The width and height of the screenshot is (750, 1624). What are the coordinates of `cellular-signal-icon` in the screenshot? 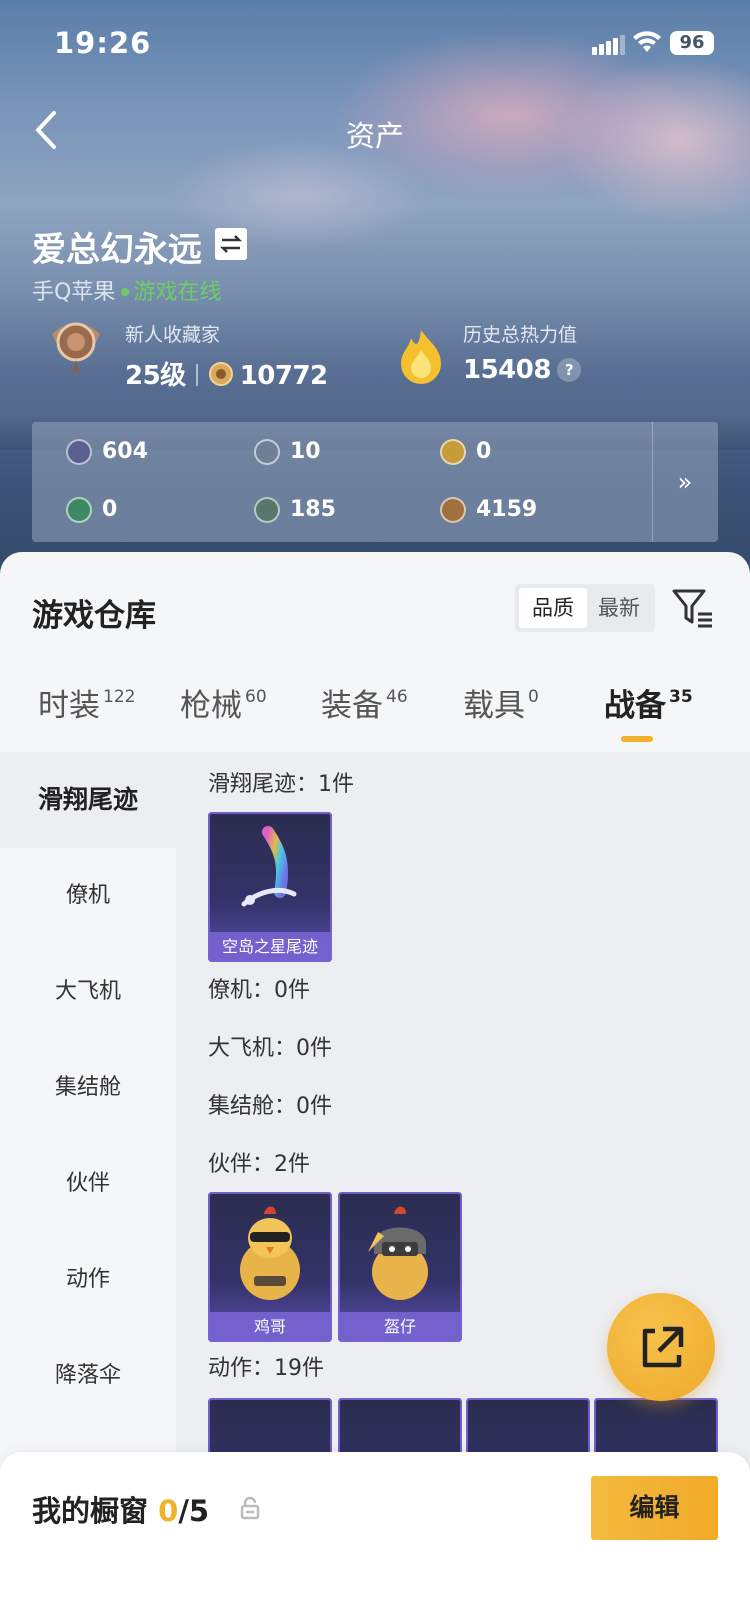 It's located at (608, 45).